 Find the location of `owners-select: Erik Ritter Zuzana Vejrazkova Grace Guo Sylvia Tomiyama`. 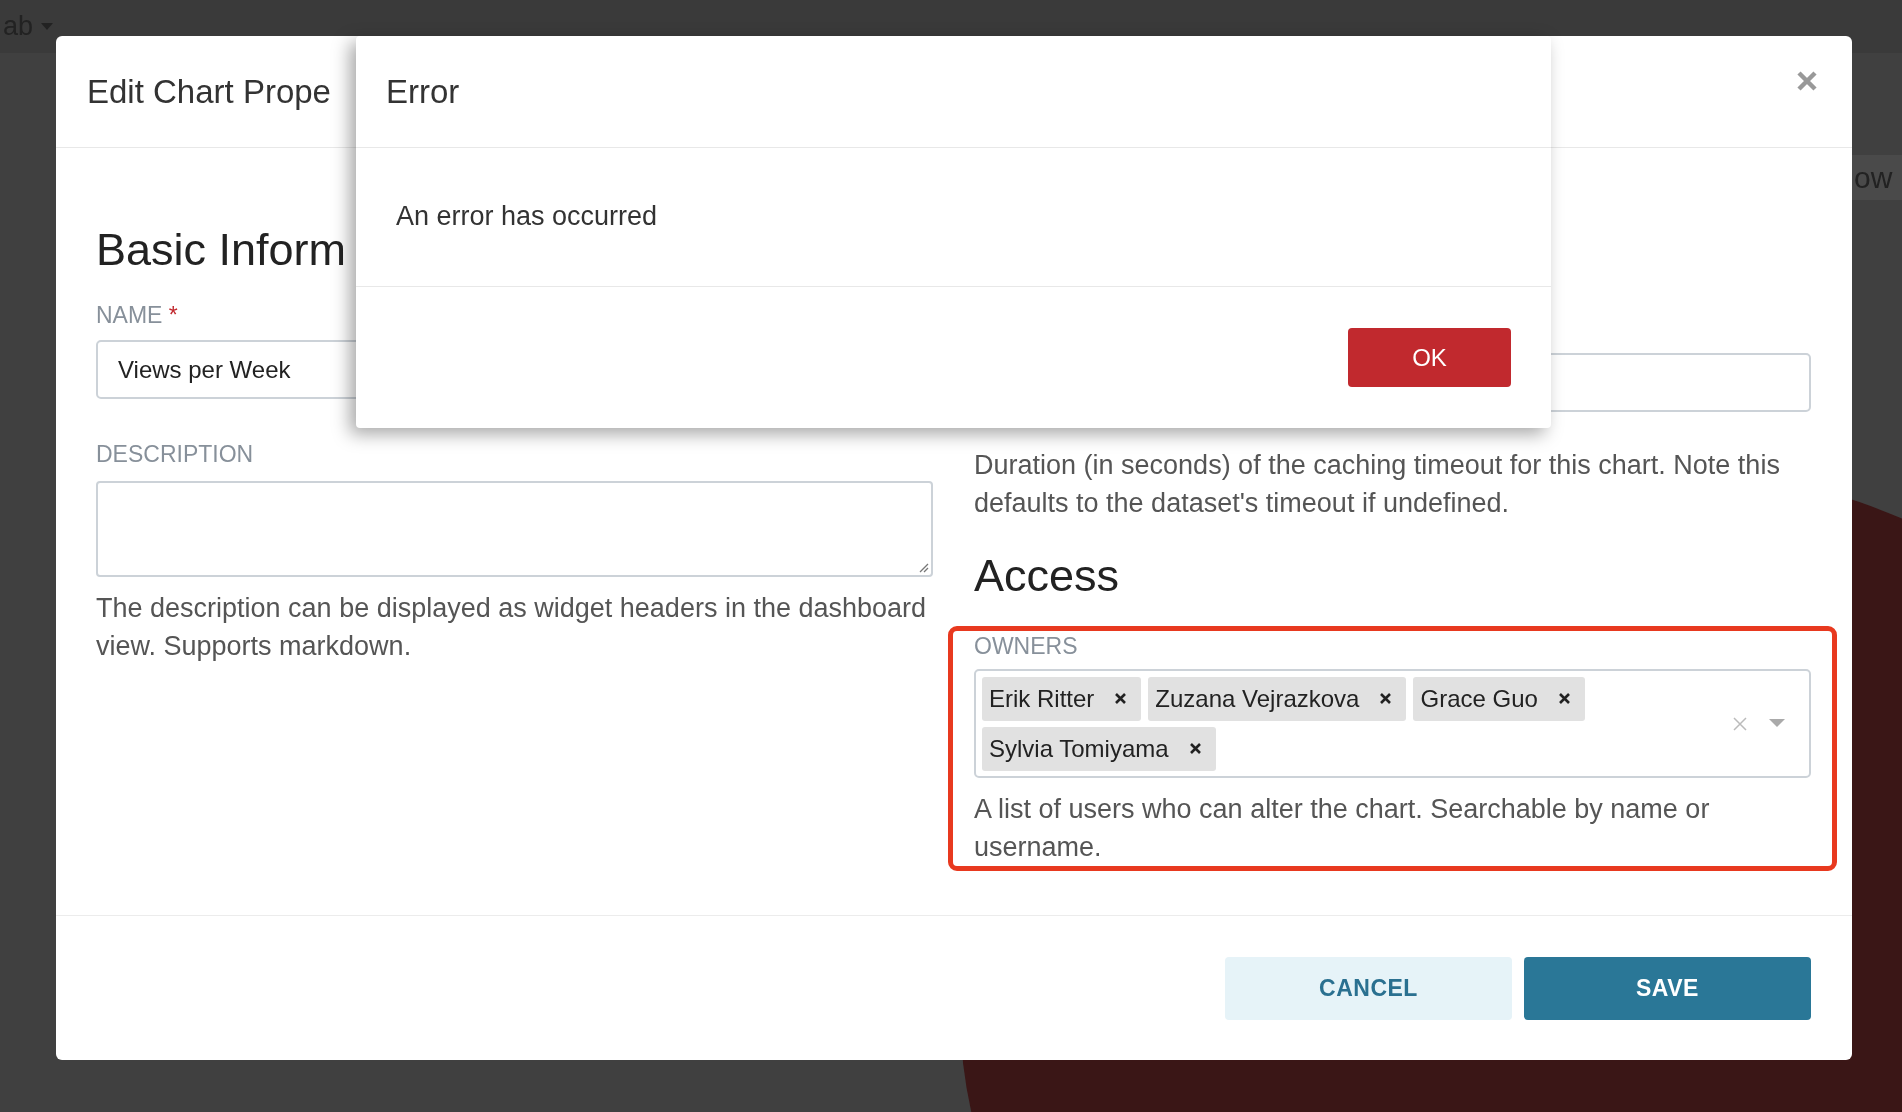

owners-select: Erik Ritter Zuzana Vejrazkova Grace Guo Sylvia Tomiyama is located at coordinates (1392, 723).